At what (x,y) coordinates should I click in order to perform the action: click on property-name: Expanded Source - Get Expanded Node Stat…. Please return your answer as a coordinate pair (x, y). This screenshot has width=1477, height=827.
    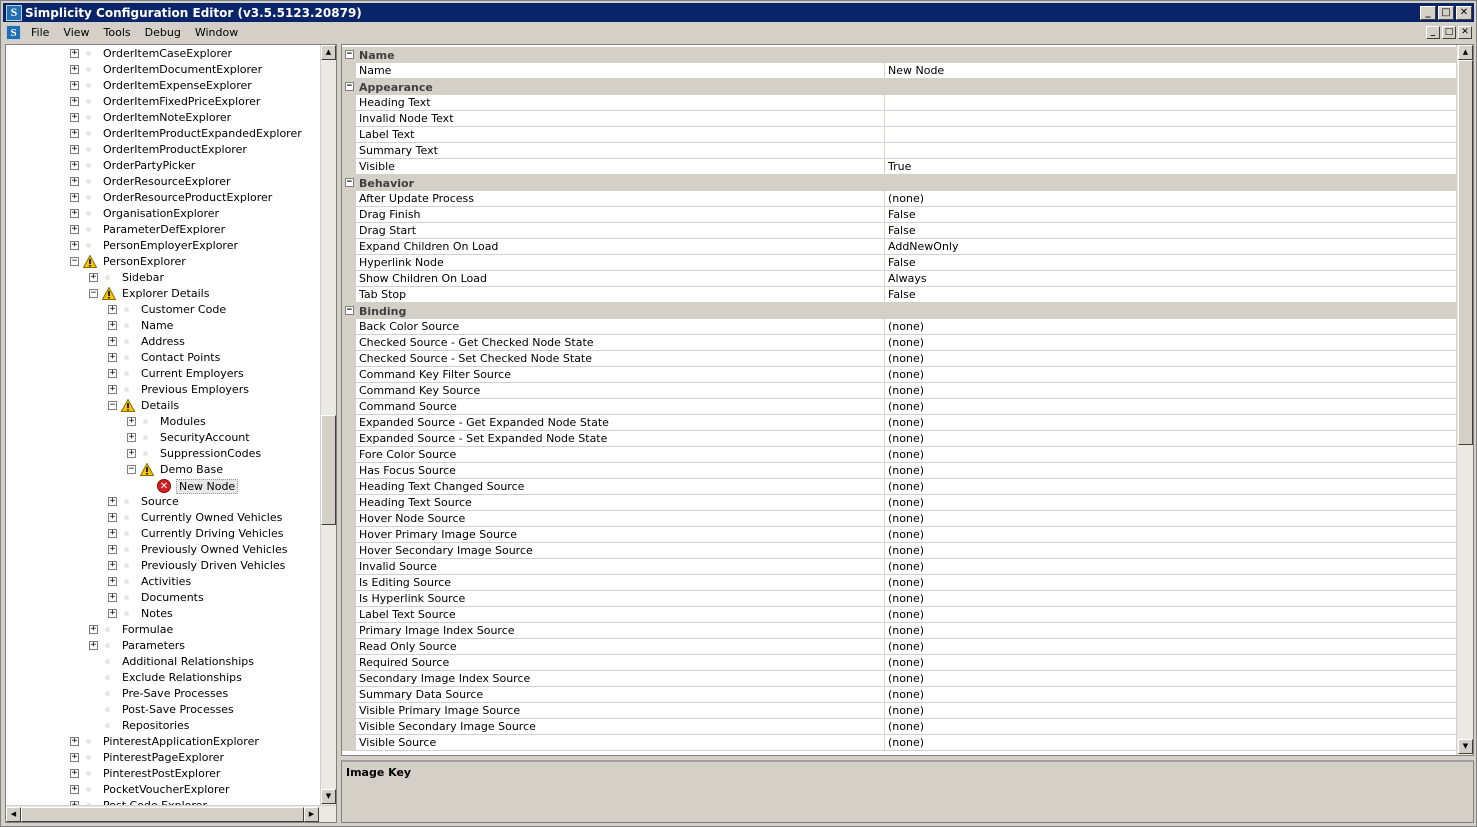
    Looking at the image, I should click on (620, 423).